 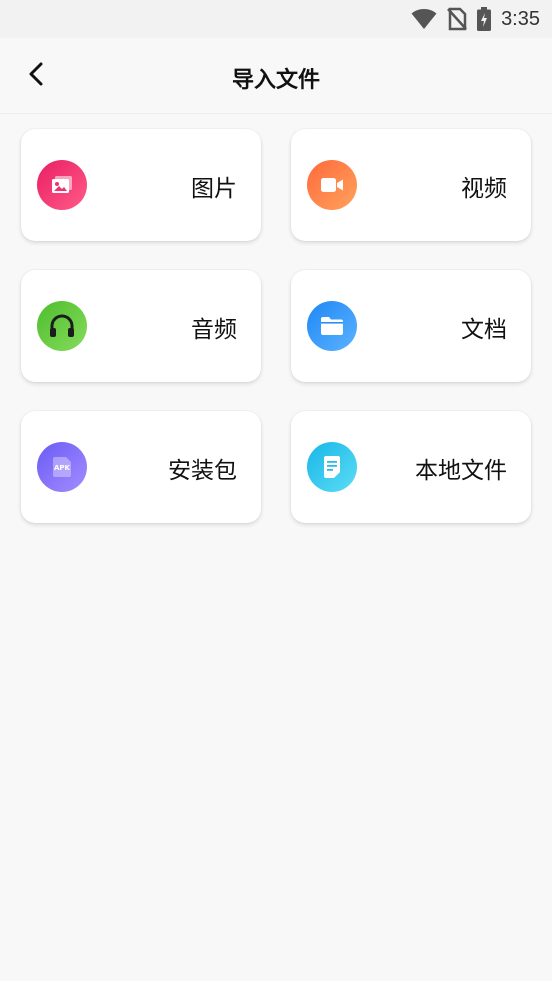 What do you see at coordinates (484, 189) in the screenshot?
I see `category-label: 视频` at bounding box center [484, 189].